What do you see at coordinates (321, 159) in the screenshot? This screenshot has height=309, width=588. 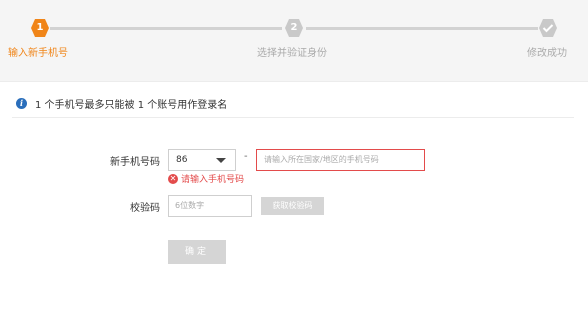 I see `phone-placeholder: 请输入所在国家/地区的手机号码` at bounding box center [321, 159].